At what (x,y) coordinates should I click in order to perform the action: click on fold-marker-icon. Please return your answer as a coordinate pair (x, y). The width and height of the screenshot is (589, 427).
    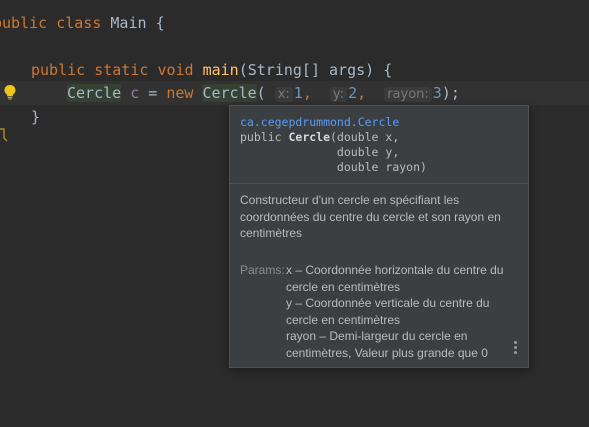
    Looking at the image, I should click on (4, 135).